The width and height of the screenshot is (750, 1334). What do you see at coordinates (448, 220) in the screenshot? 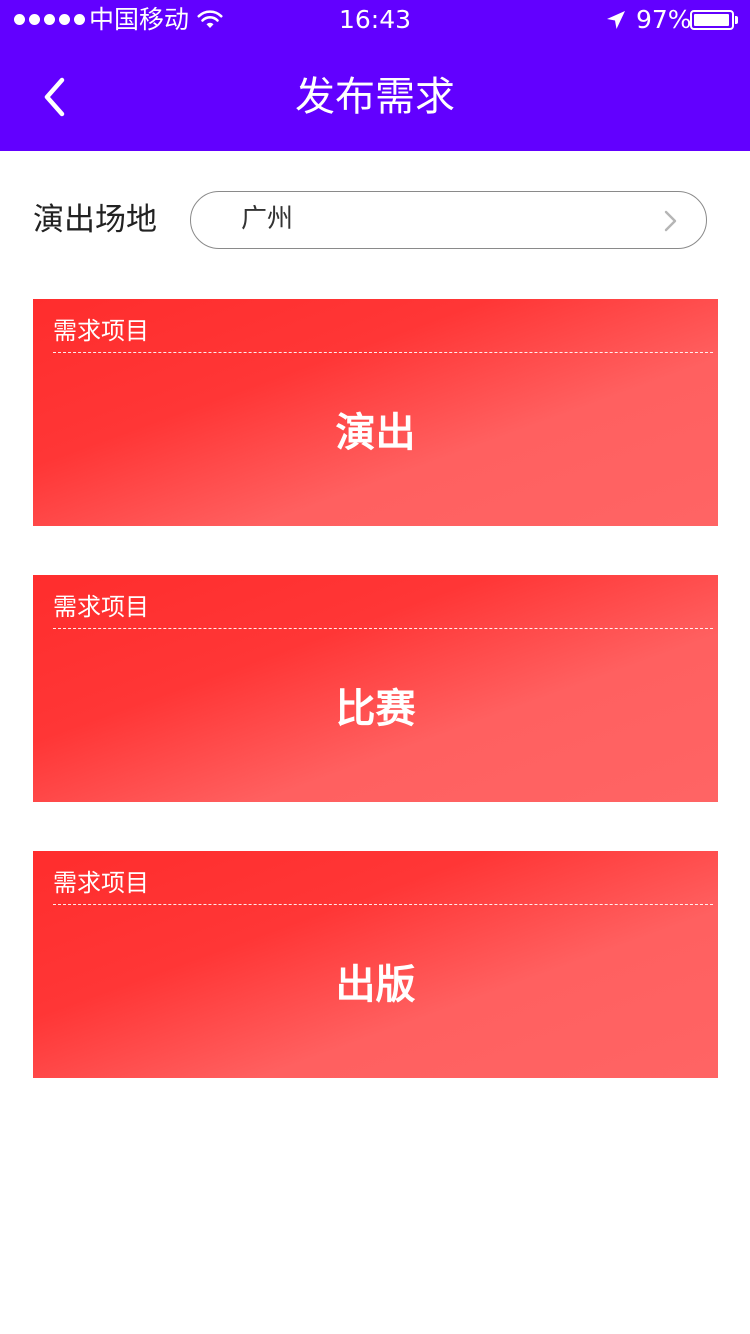
I see `venue-select: 广州` at bounding box center [448, 220].